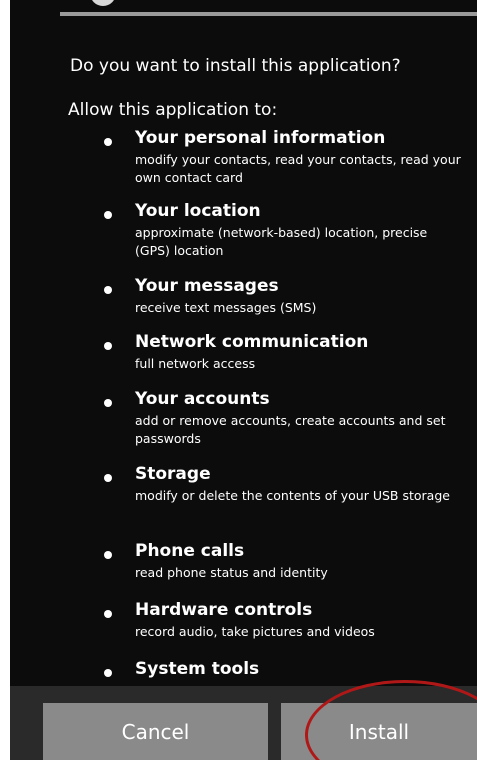 This screenshot has width=477, height=760. I want to click on permission-title: System tools, so click(197, 669).